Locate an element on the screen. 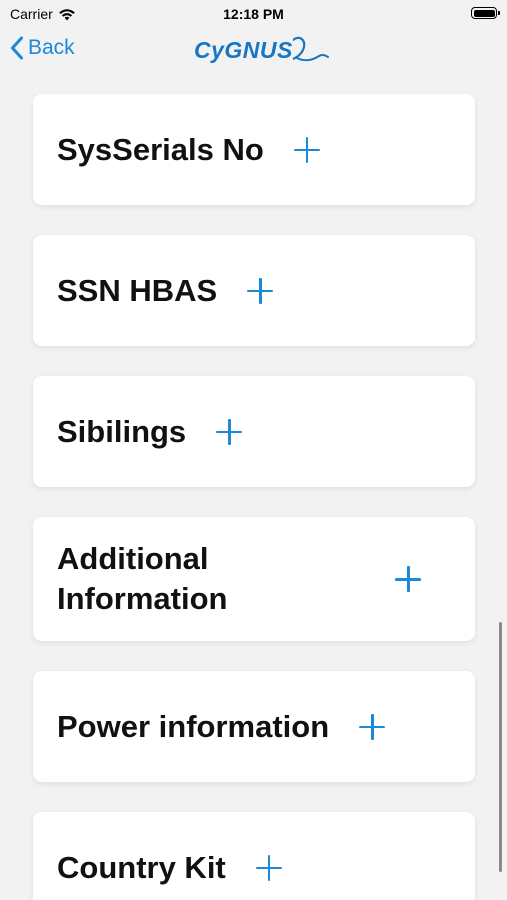  swan-icon is located at coordinates (310, 49).